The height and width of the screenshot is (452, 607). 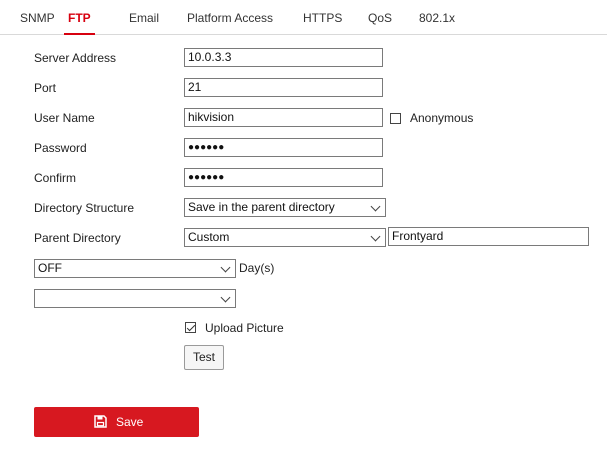 I want to click on checkmark-icon, so click(x=191, y=327).